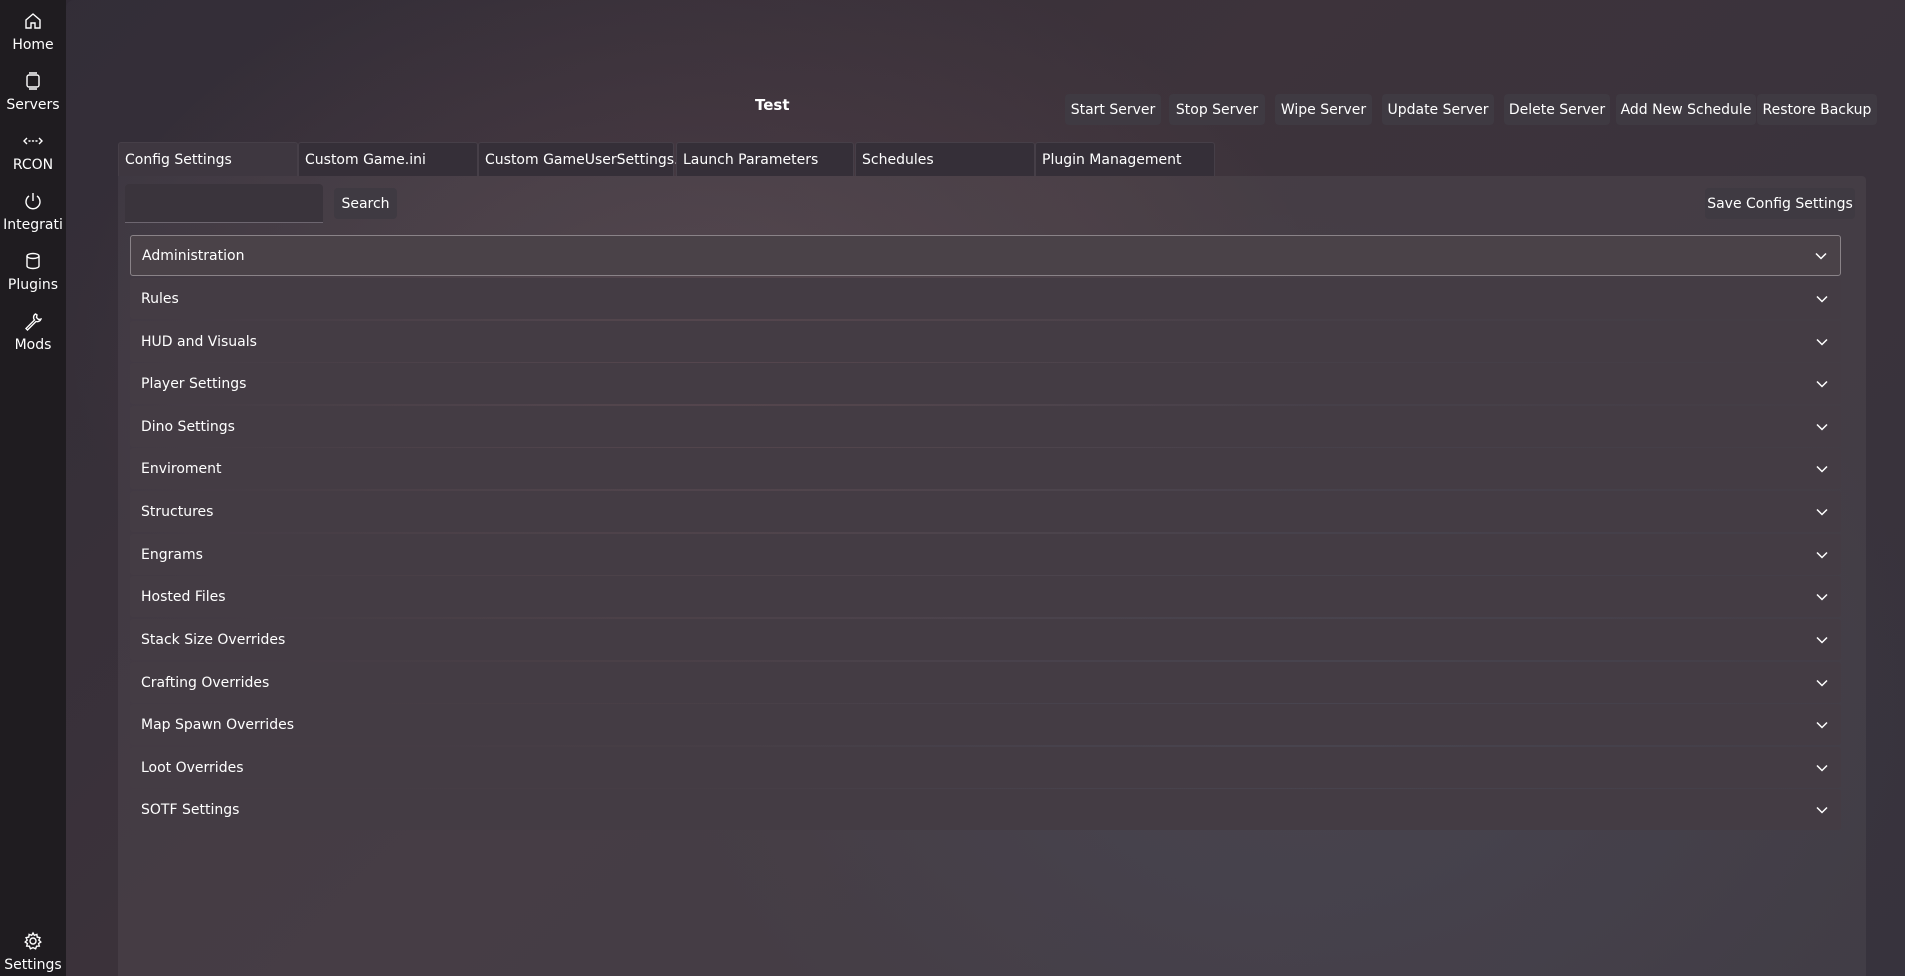 The image size is (1905, 976). Describe the element at coordinates (213, 639) in the screenshot. I see `section-label: Stack Size Overrides` at that location.